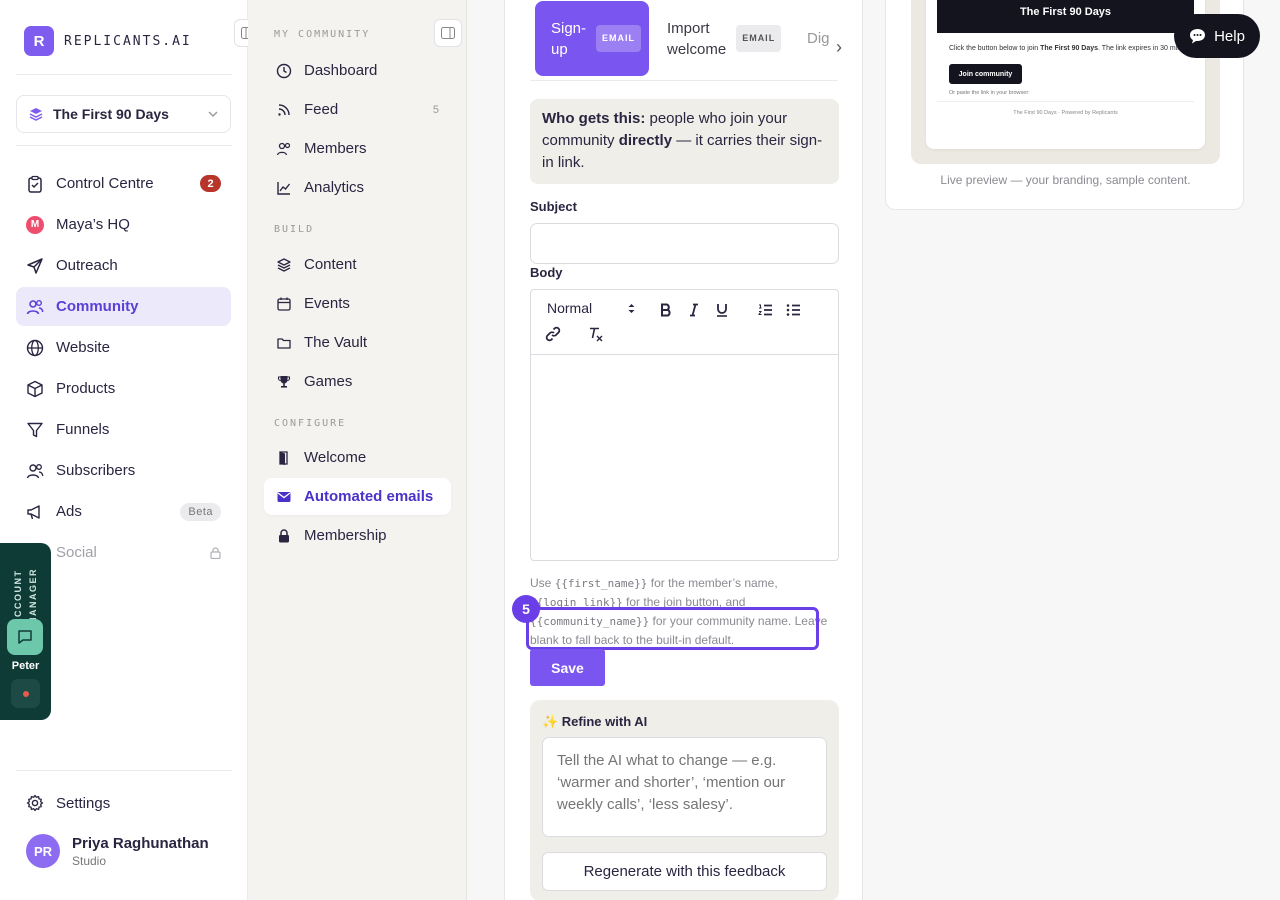  I want to click on sidebar-panel-icon, so click(448, 33).